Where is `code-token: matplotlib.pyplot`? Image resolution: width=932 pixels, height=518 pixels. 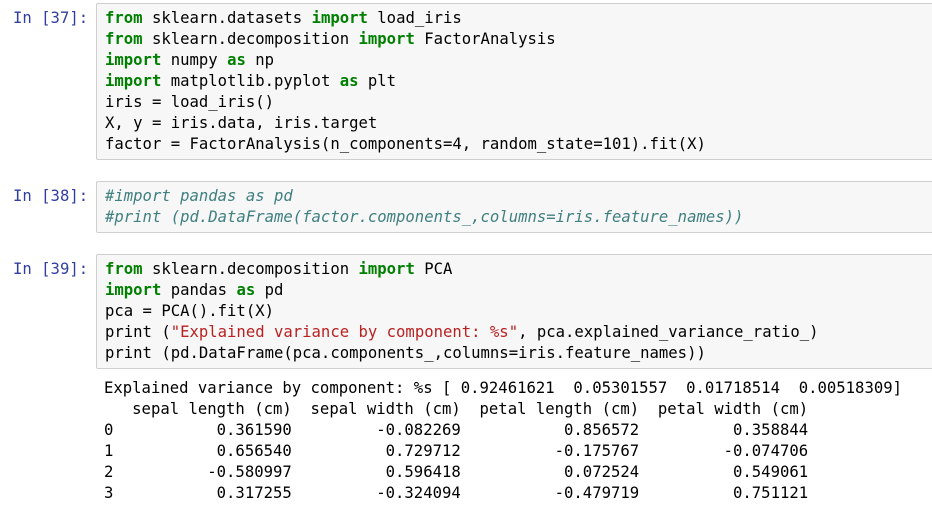
code-token: matplotlib.pyplot is located at coordinates (250, 81).